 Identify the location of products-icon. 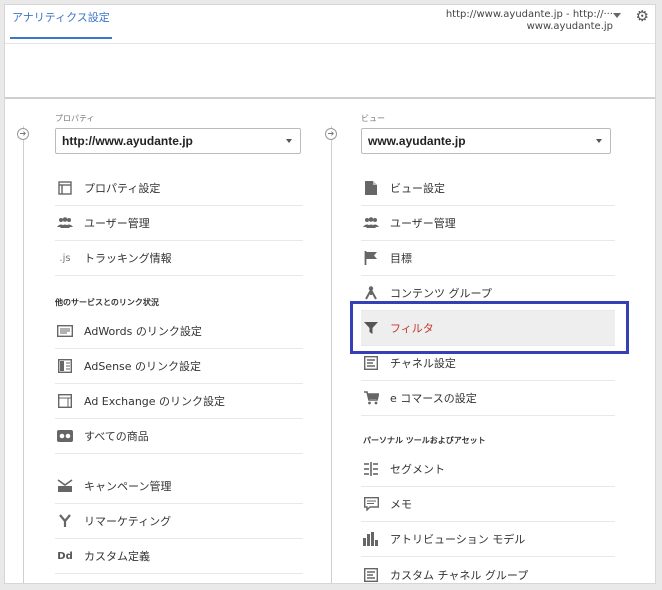
(65, 436).